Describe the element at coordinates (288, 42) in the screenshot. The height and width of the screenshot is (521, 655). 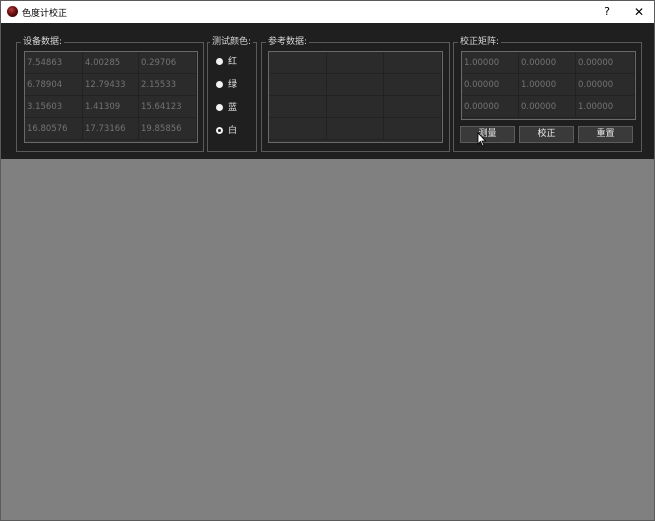
I see `reference-data-title: 参考数据:` at that location.